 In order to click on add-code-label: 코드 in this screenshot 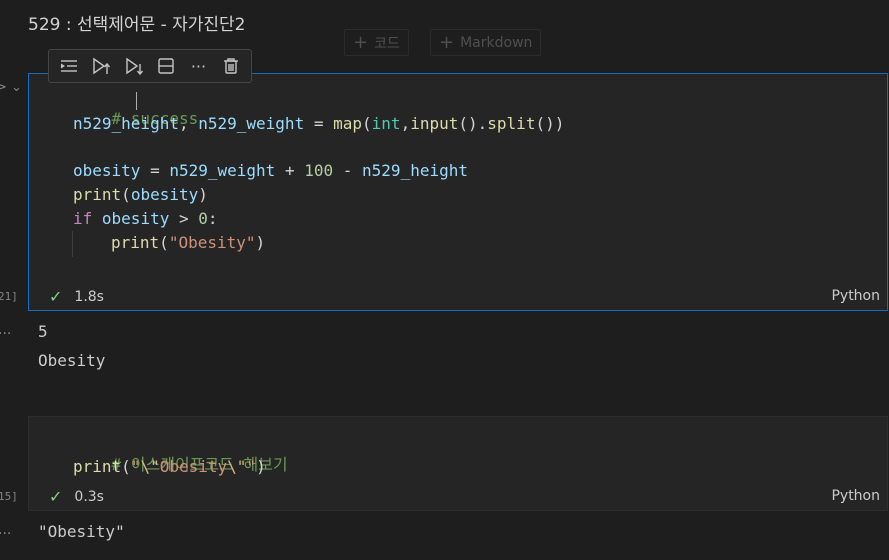, I will do `click(387, 43)`.